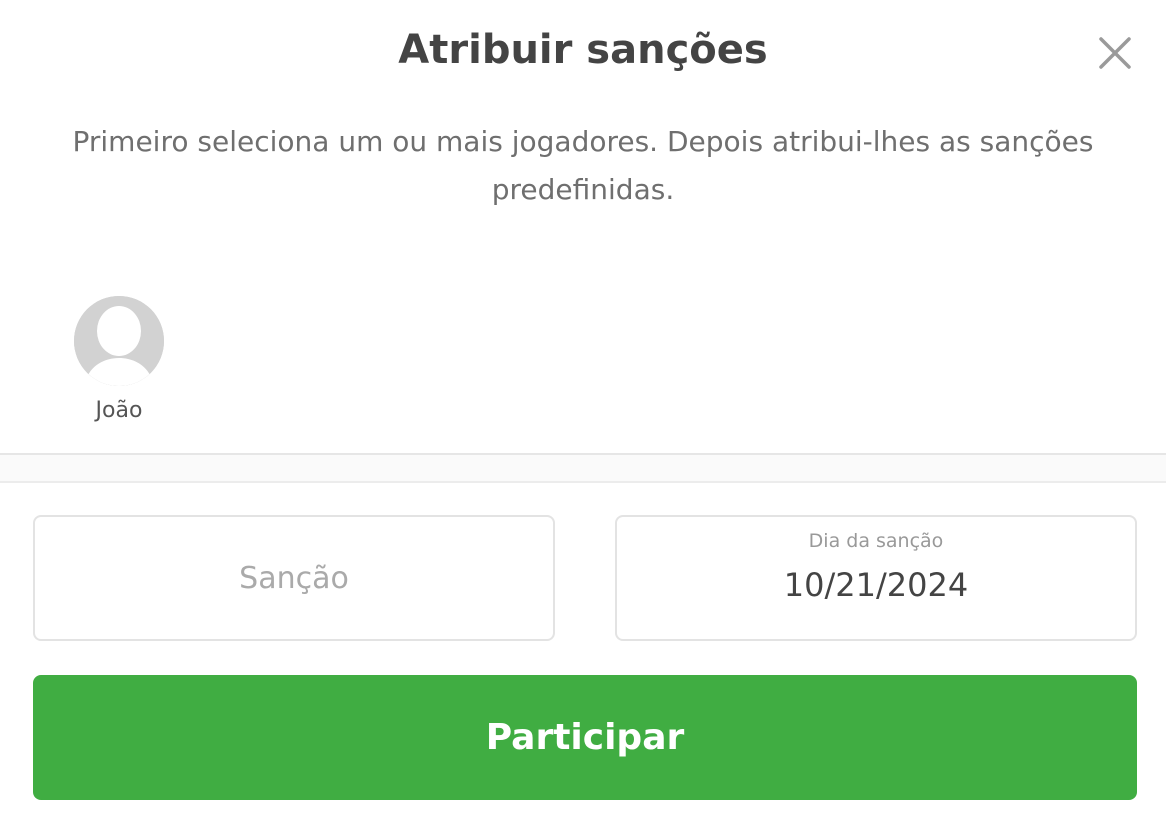  Describe the element at coordinates (119, 410) in the screenshot. I see `player-name: João` at that location.